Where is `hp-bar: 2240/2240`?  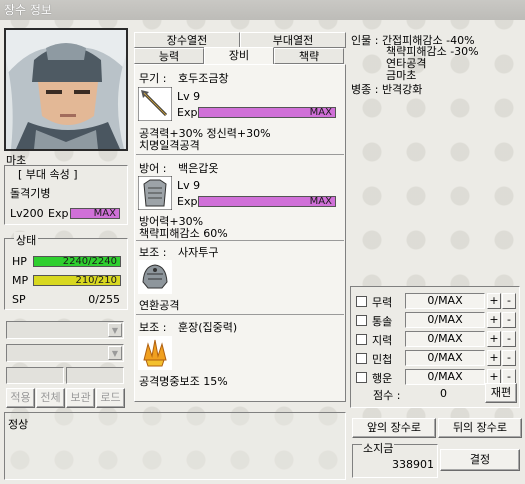 hp-bar: 2240/2240 is located at coordinates (77, 261).